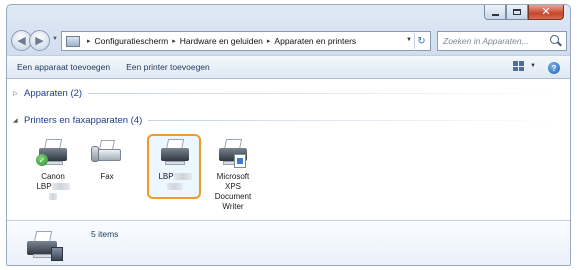 The height and width of the screenshot is (270, 577). I want to click on forward-arrow-icon: ▶, so click(39, 41).